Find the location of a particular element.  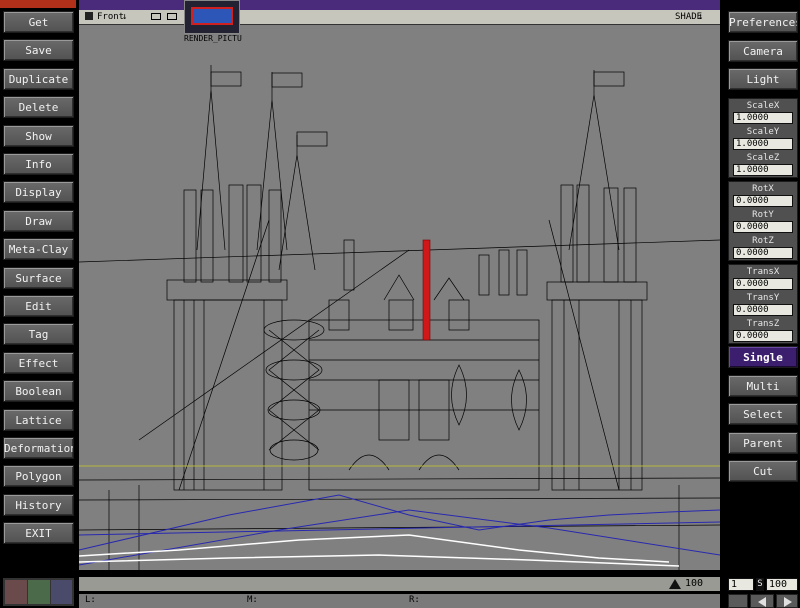

left-mouse-label: L: is located at coordinates (90, 600).